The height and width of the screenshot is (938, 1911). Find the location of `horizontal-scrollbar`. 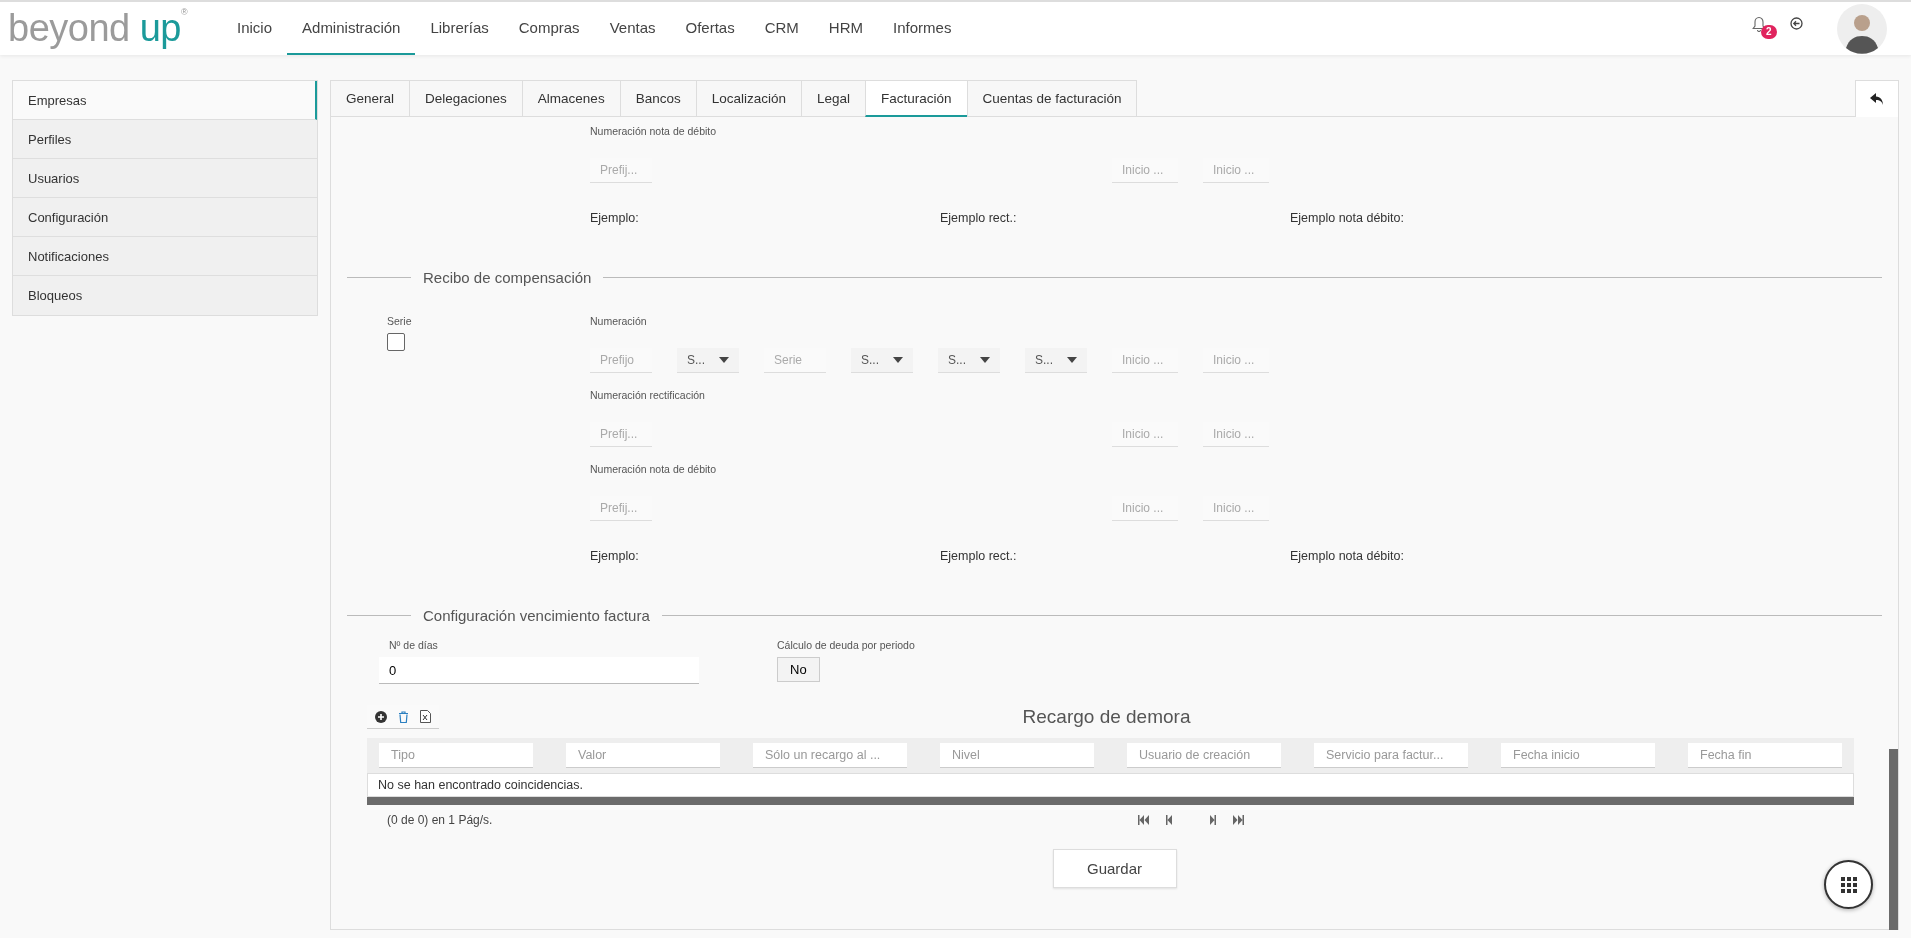

horizontal-scrollbar is located at coordinates (1110, 801).